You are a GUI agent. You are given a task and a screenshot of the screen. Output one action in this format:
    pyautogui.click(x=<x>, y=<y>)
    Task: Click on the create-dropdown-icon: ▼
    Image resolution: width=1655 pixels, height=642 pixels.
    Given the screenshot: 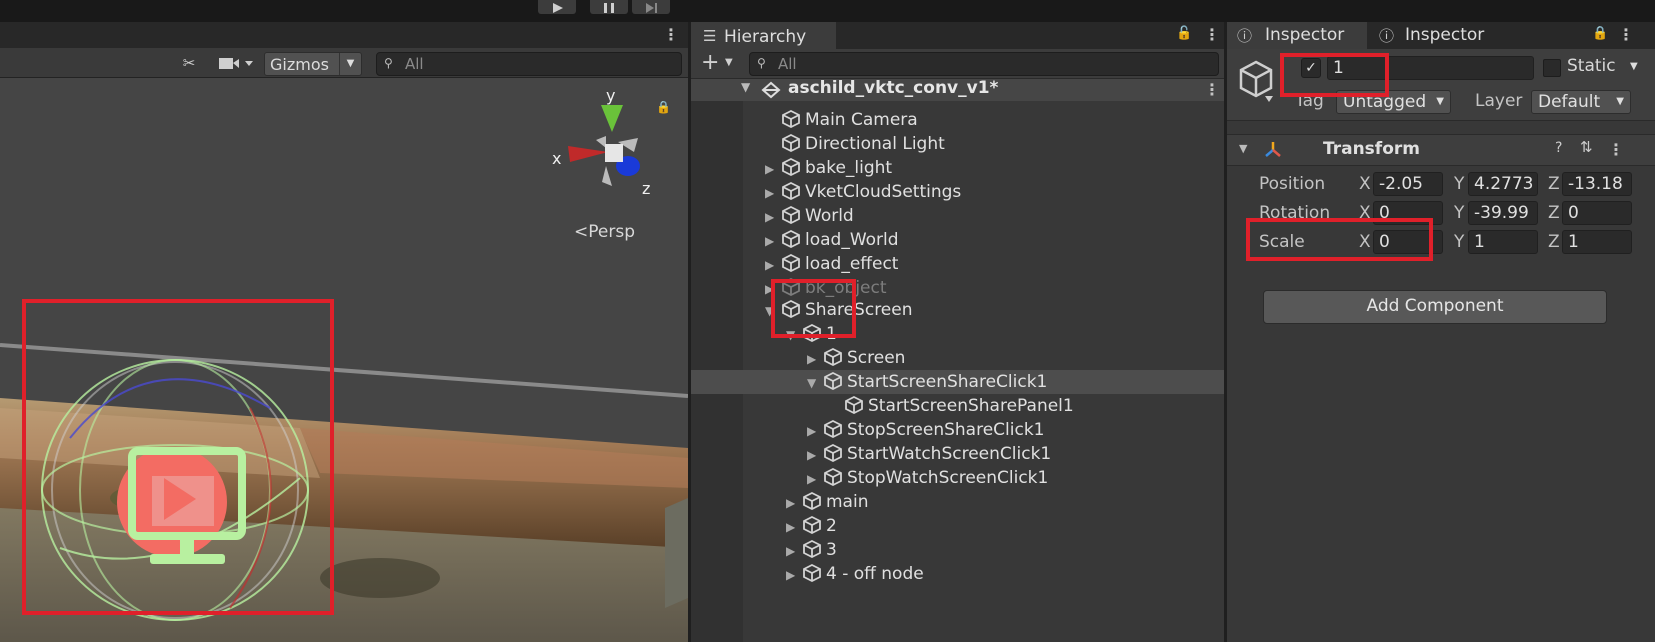 What is the action you would take?
    pyautogui.click(x=729, y=62)
    